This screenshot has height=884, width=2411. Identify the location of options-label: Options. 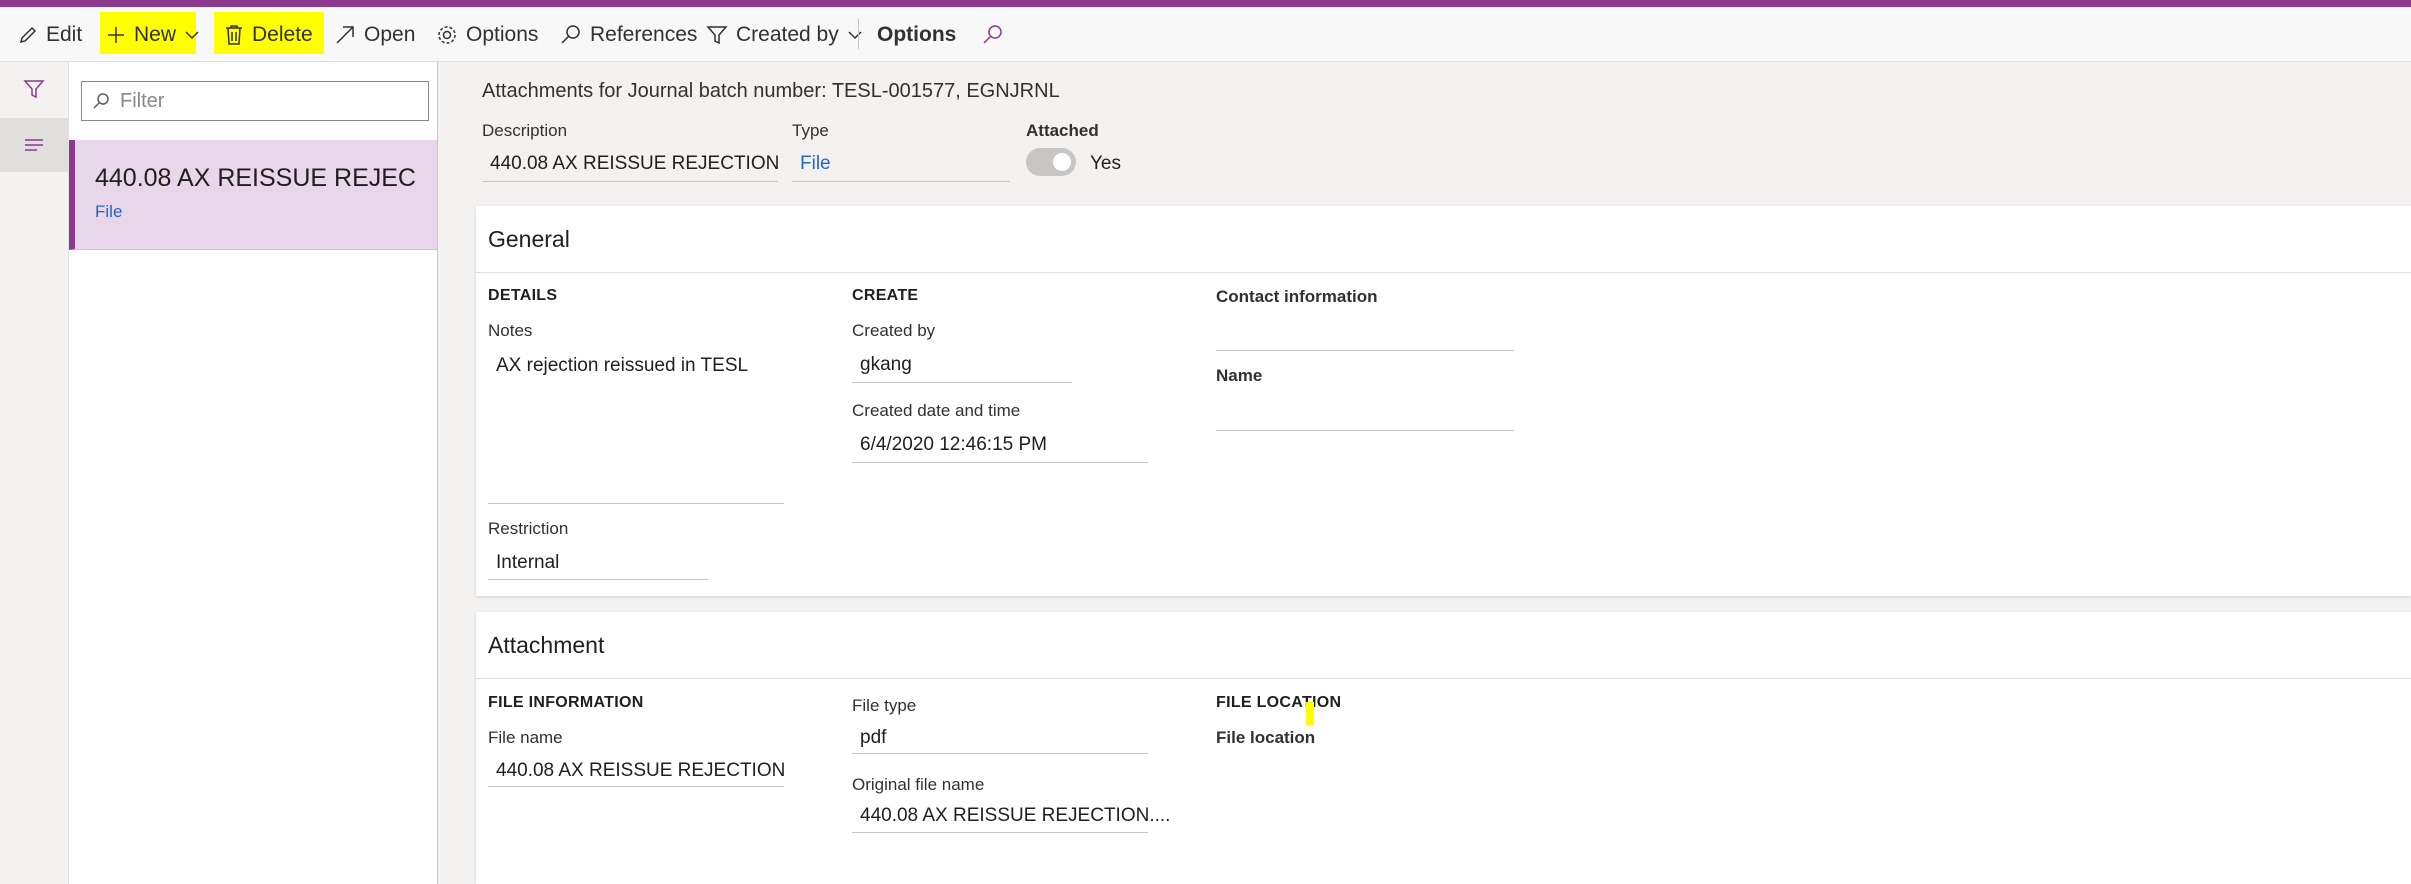
(502, 34).